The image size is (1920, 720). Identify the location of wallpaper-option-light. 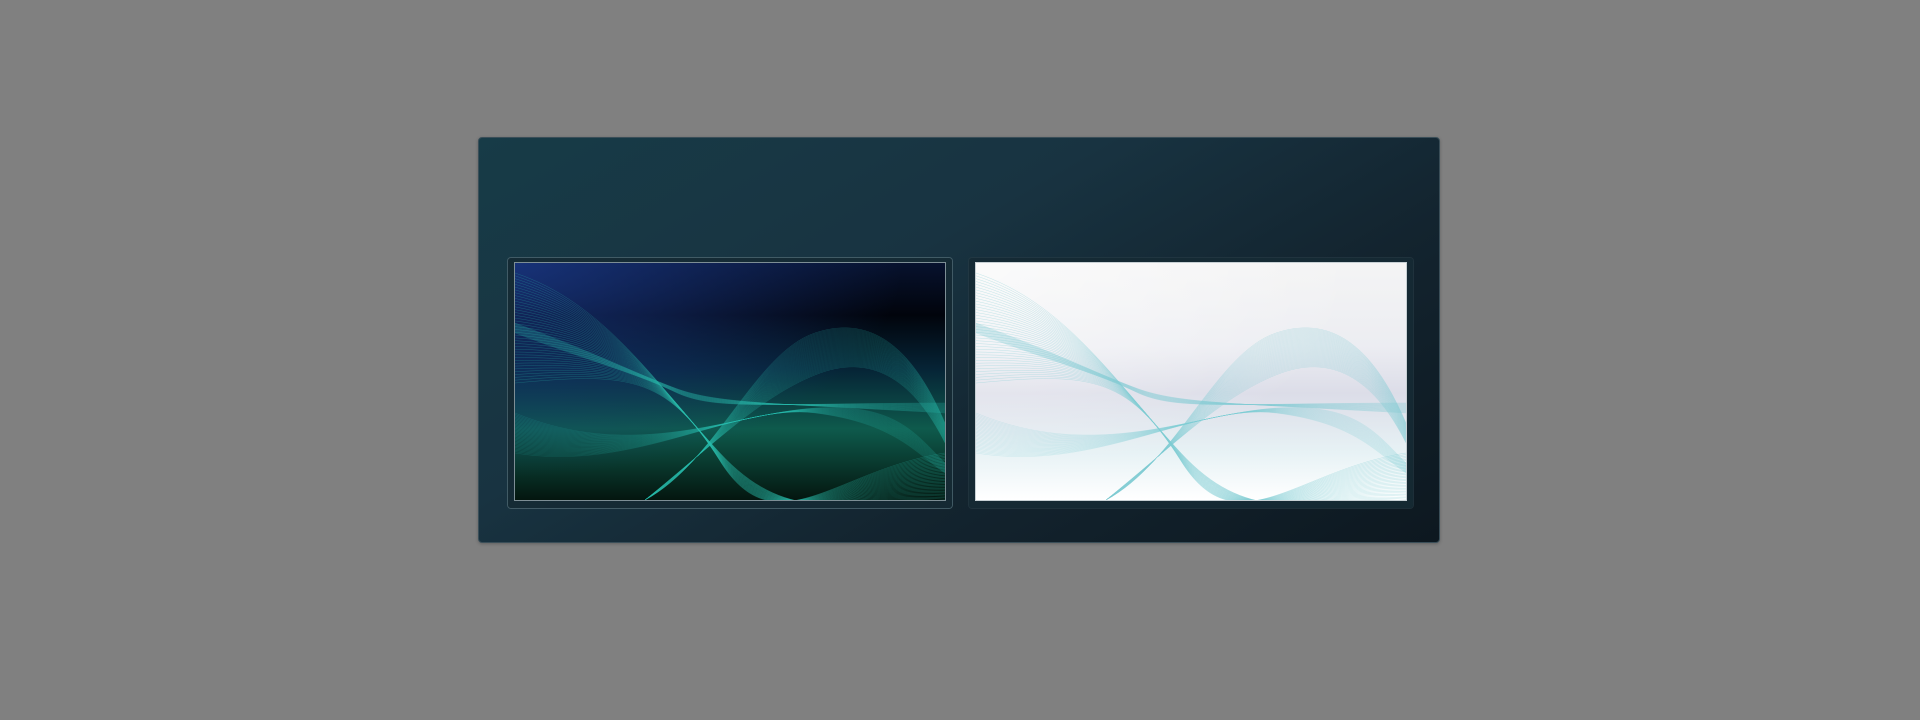
(1191, 383).